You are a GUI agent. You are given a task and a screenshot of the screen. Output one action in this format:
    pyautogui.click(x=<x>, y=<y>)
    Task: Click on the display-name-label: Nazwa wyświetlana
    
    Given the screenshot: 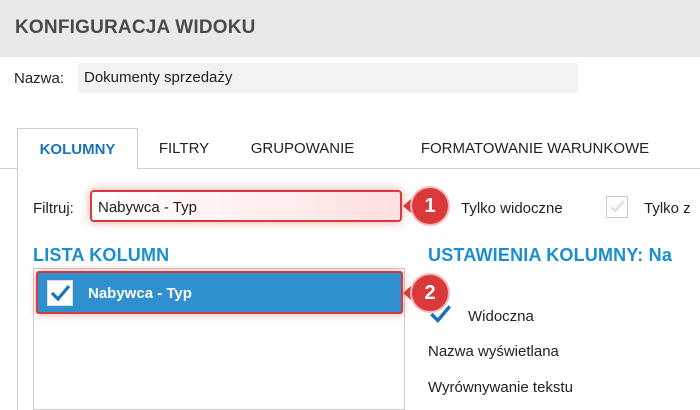 What is the action you would take?
    pyautogui.click(x=493, y=351)
    